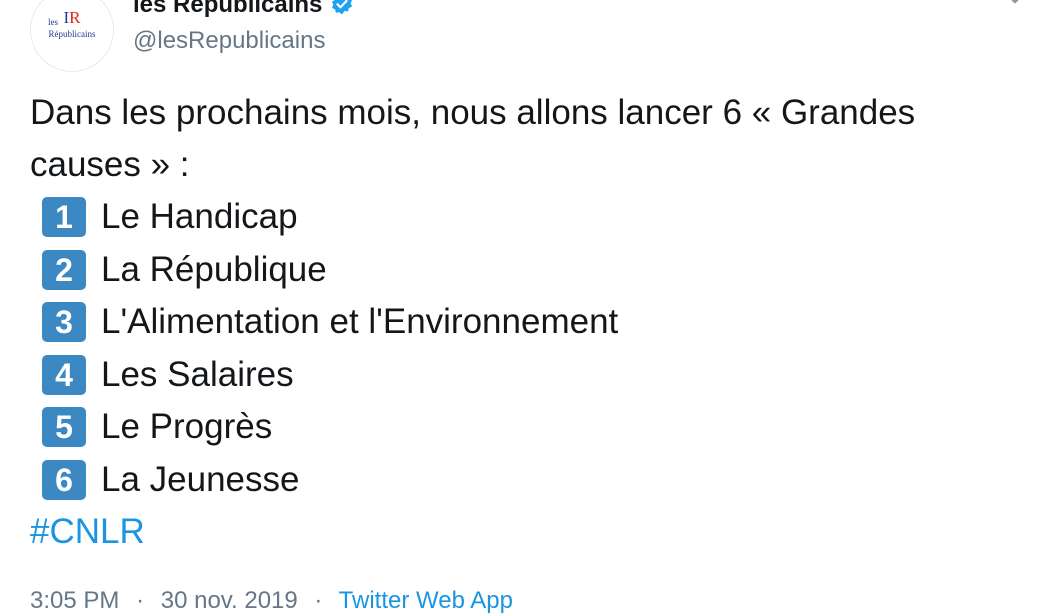 The image size is (1050, 616). I want to click on cause-label: L'Alimentation et l'Environnement, so click(360, 322).